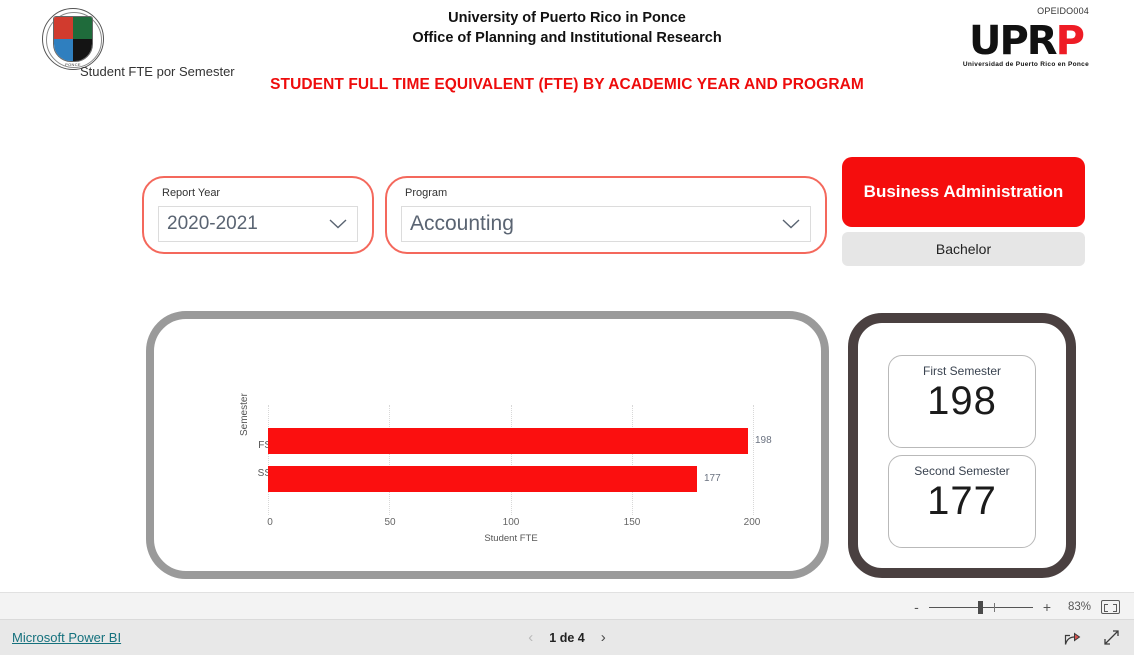 Image resolution: width=1134 pixels, height=655 pixels. What do you see at coordinates (1110, 607) in the screenshot?
I see `fit-to-page-icon` at bounding box center [1110, 607].